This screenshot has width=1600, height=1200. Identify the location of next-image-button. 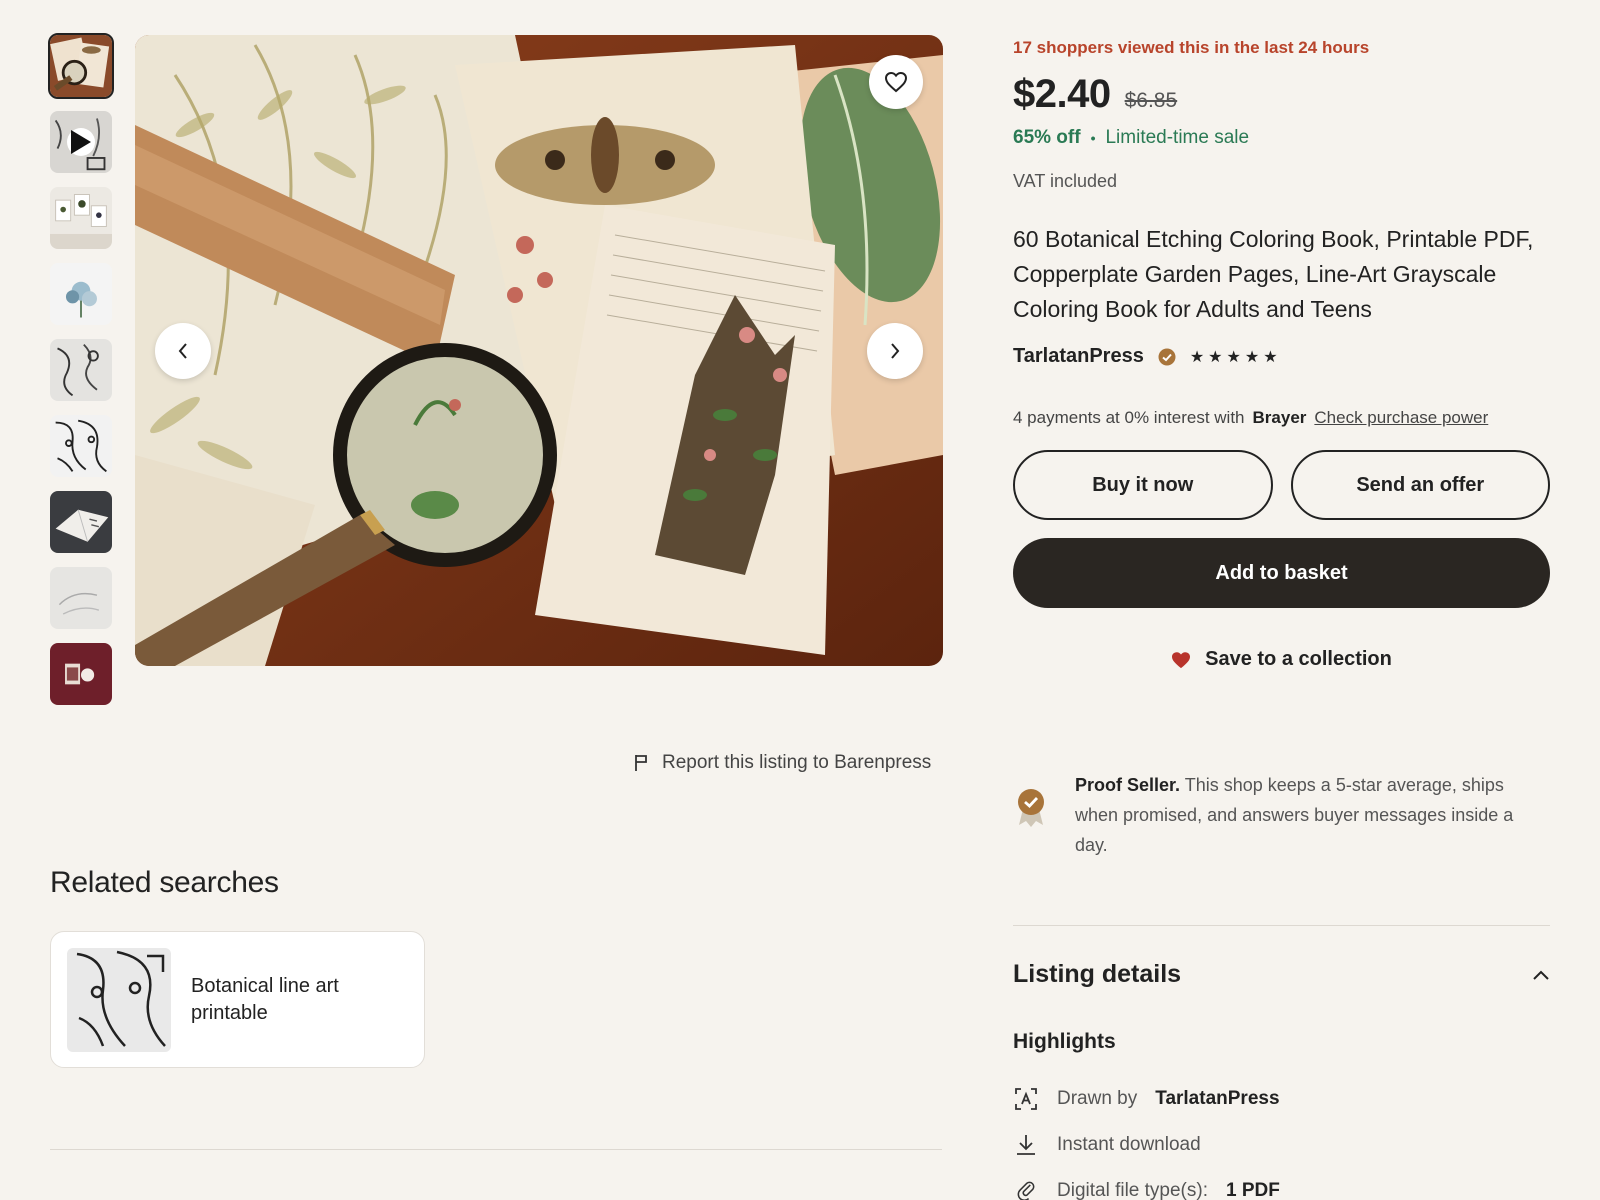
(895, 351).